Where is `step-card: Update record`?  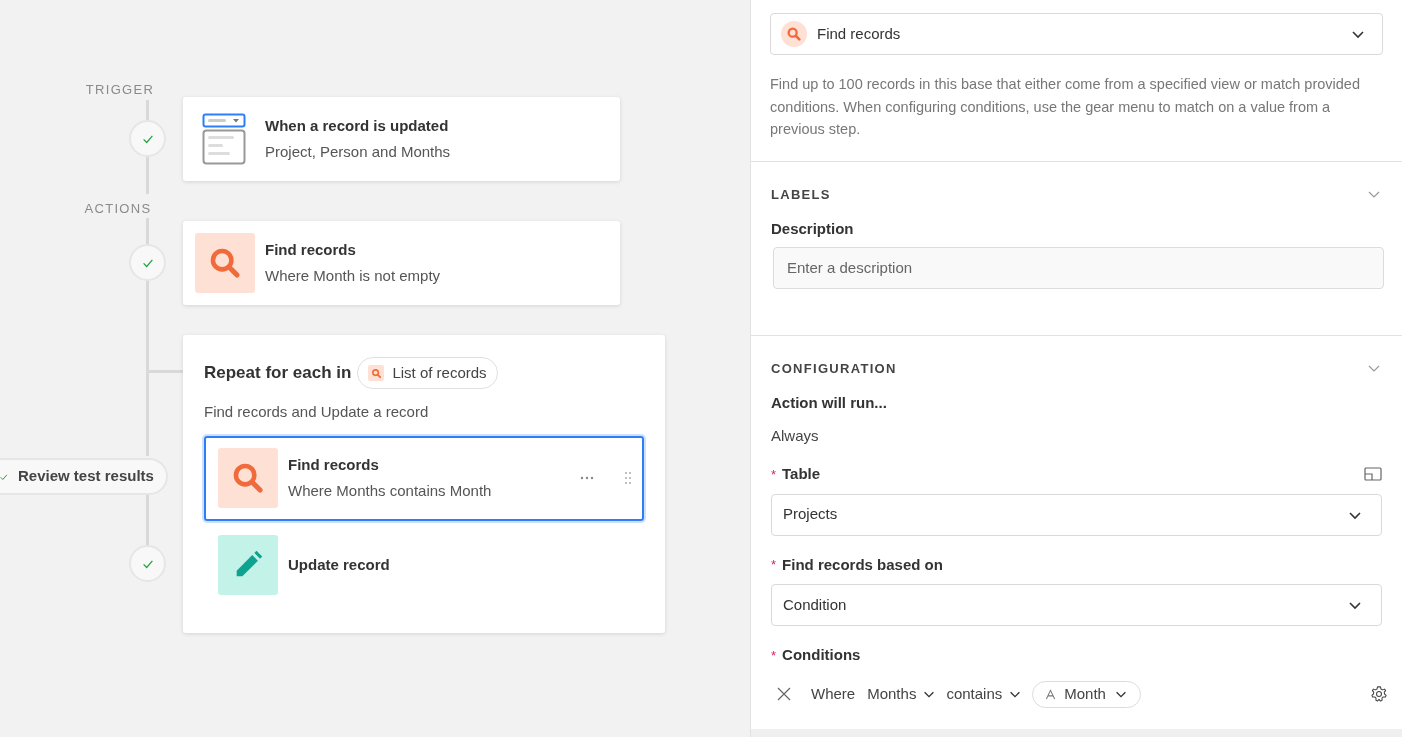 step-card: Update record is located at coordinates (424, 565).